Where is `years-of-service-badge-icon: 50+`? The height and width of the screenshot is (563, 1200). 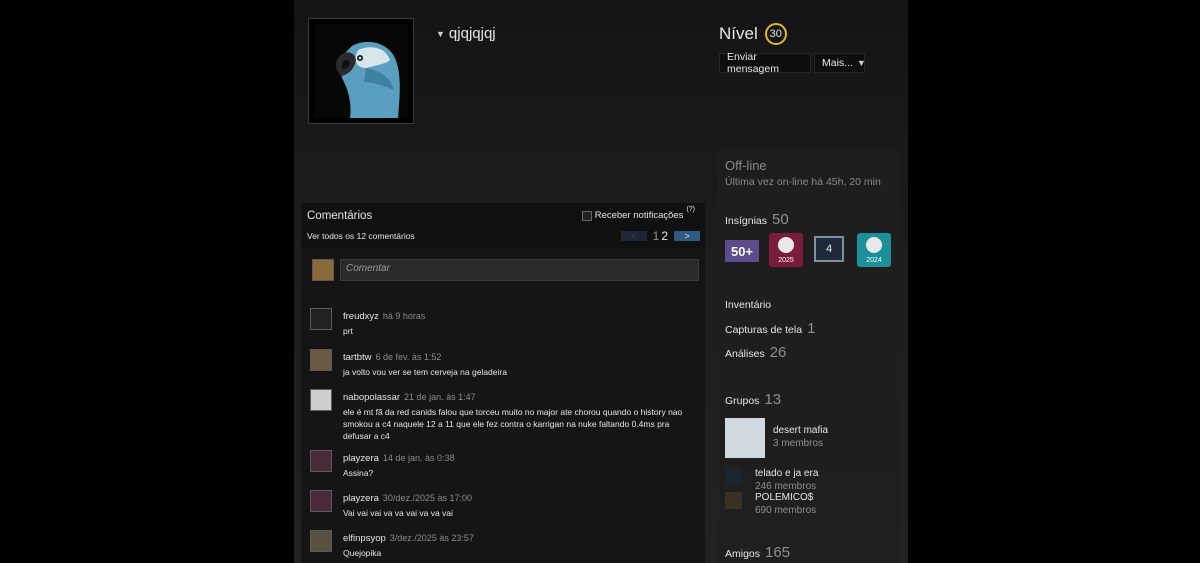 years-of-service-badge-icon: 50+ is located at coordinates (742, 251).